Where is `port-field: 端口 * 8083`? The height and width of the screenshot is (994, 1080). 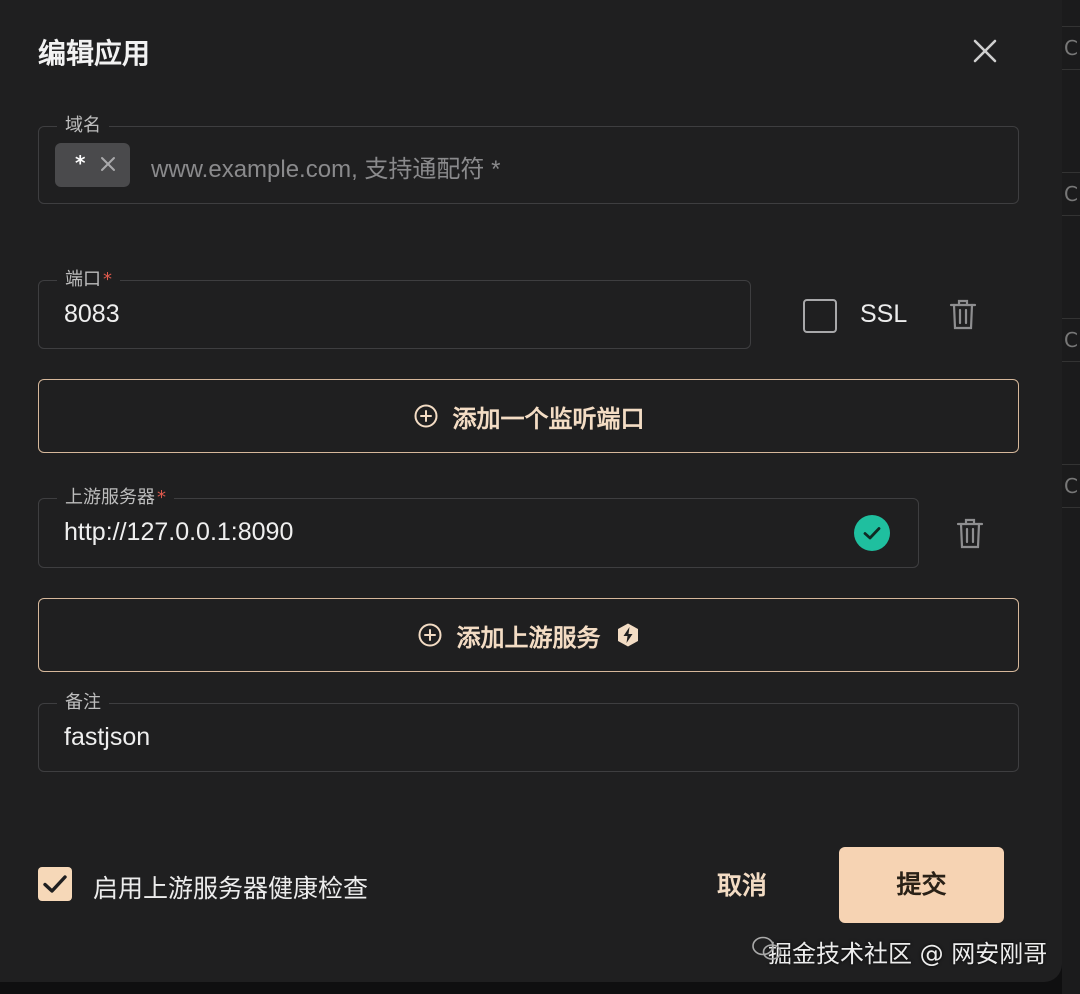 port-field: 端口 * 8083 is located at coordinates (394, 308).